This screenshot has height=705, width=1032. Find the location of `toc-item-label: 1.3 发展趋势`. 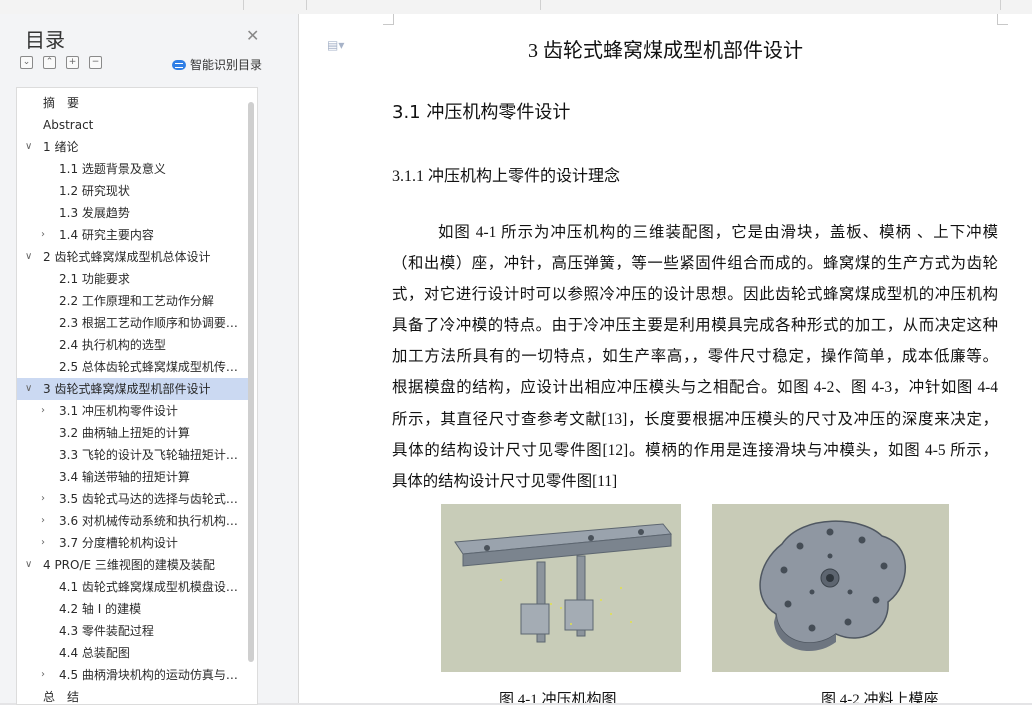

toc-item-label: 1.3 发展趋势 is located at coordinates (94, 213).